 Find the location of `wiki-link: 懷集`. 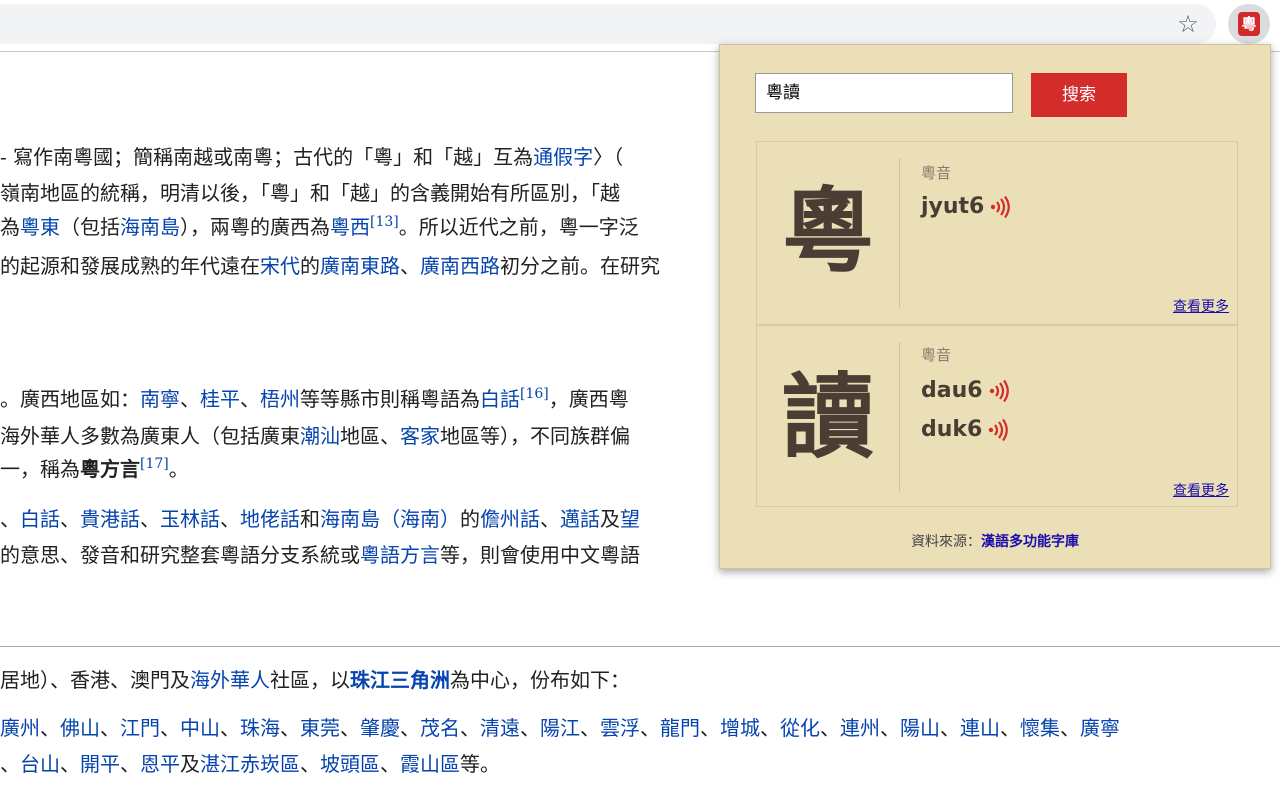

wiki-link: 懷集 is located at coordinates (1040, 728).